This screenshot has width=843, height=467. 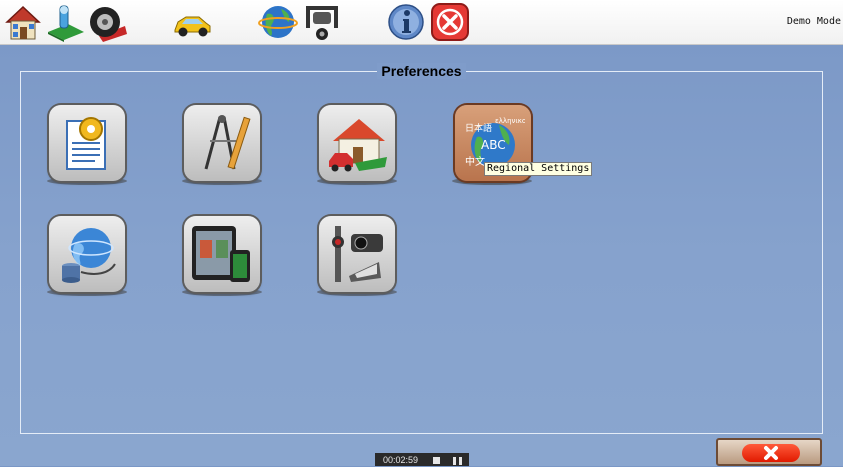 I want to click on lift-adjust-button, so click(x=66, y=22).